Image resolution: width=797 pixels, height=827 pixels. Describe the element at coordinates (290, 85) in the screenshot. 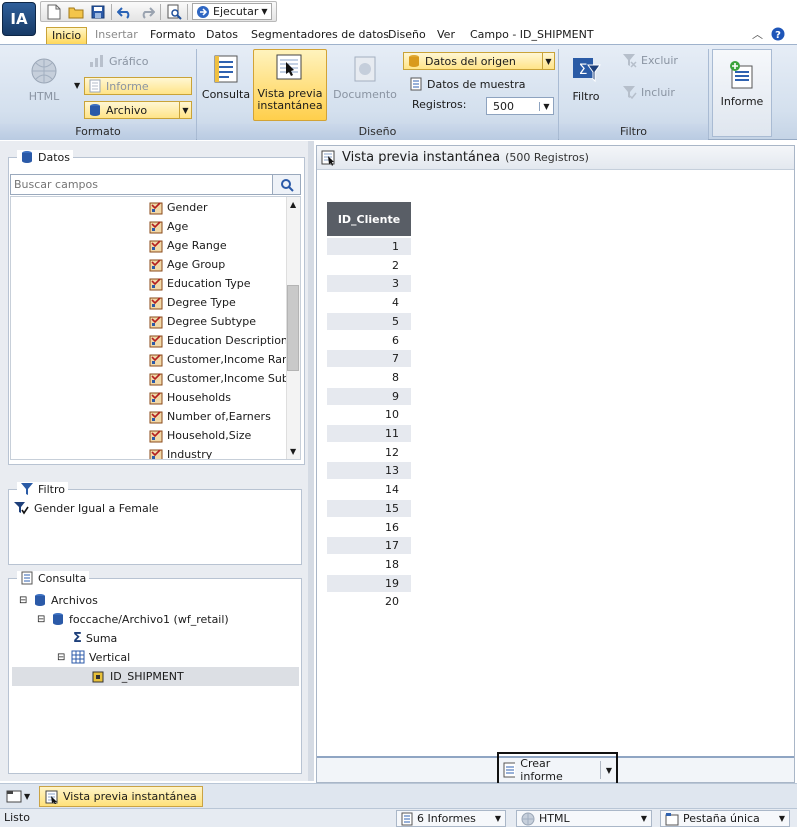

I see `vista-previa-button: Vista previa instantánea` at that location.